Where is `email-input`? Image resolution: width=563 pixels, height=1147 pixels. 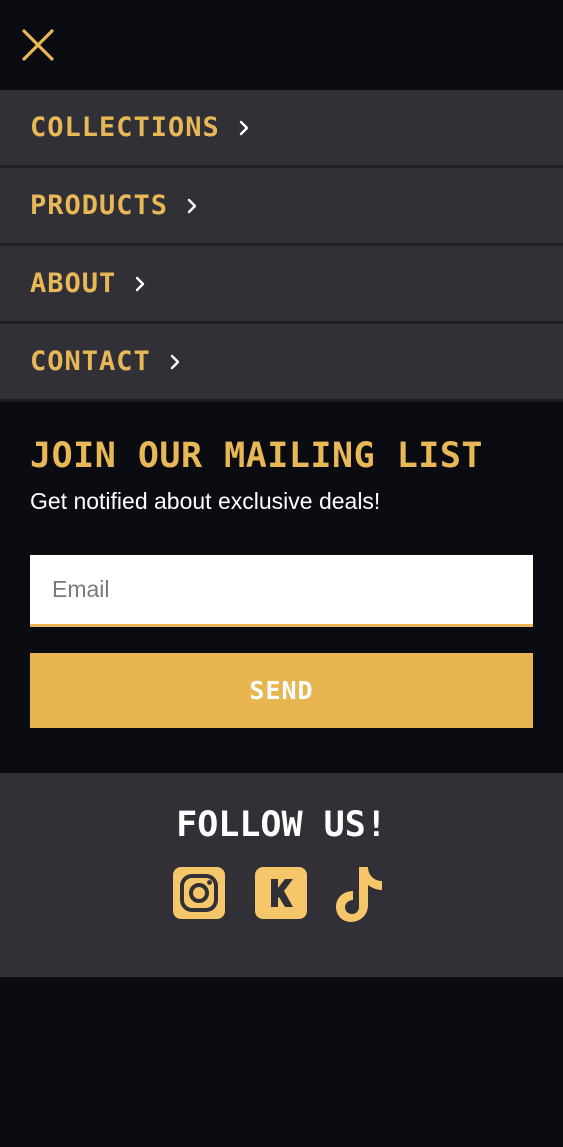
email-input is located at coordinates (281, 591).